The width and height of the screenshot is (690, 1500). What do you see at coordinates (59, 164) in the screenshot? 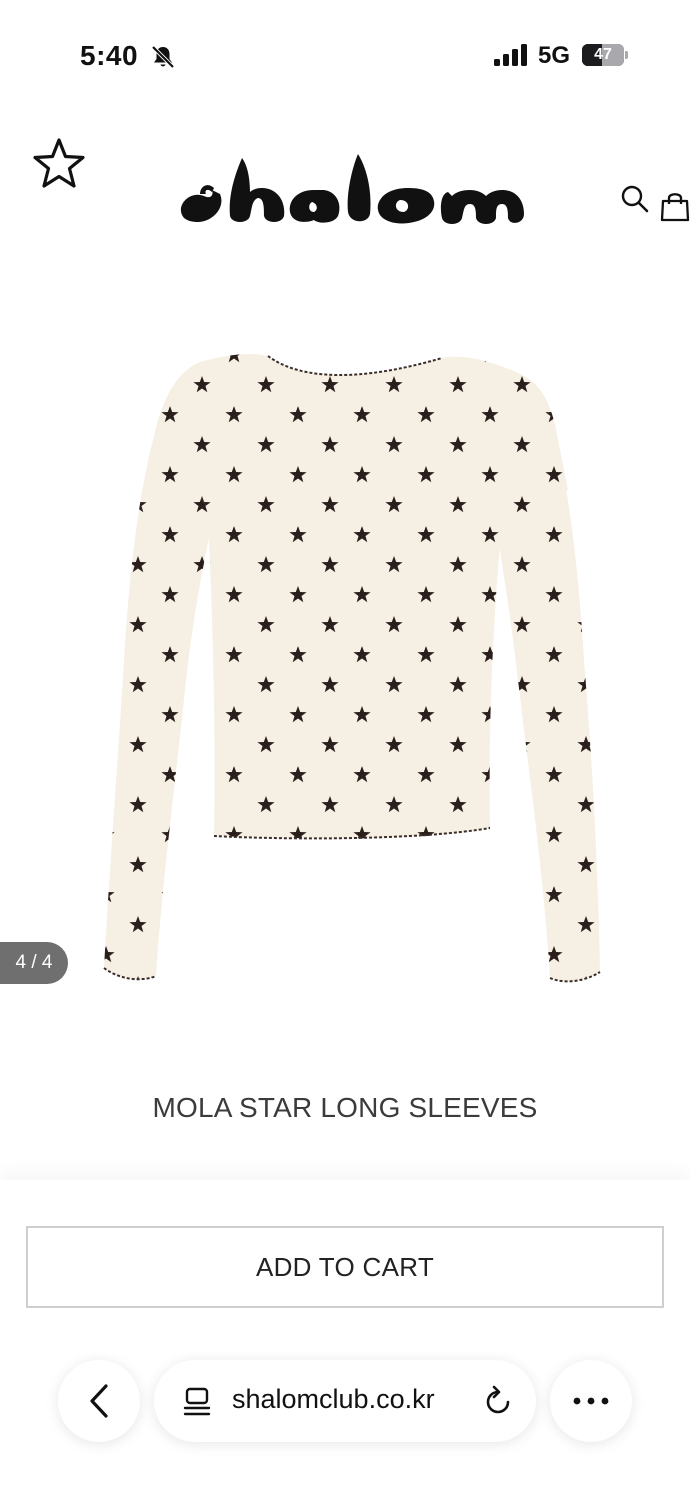
I see `star-outline-icon` at bounding box center [59, 164].